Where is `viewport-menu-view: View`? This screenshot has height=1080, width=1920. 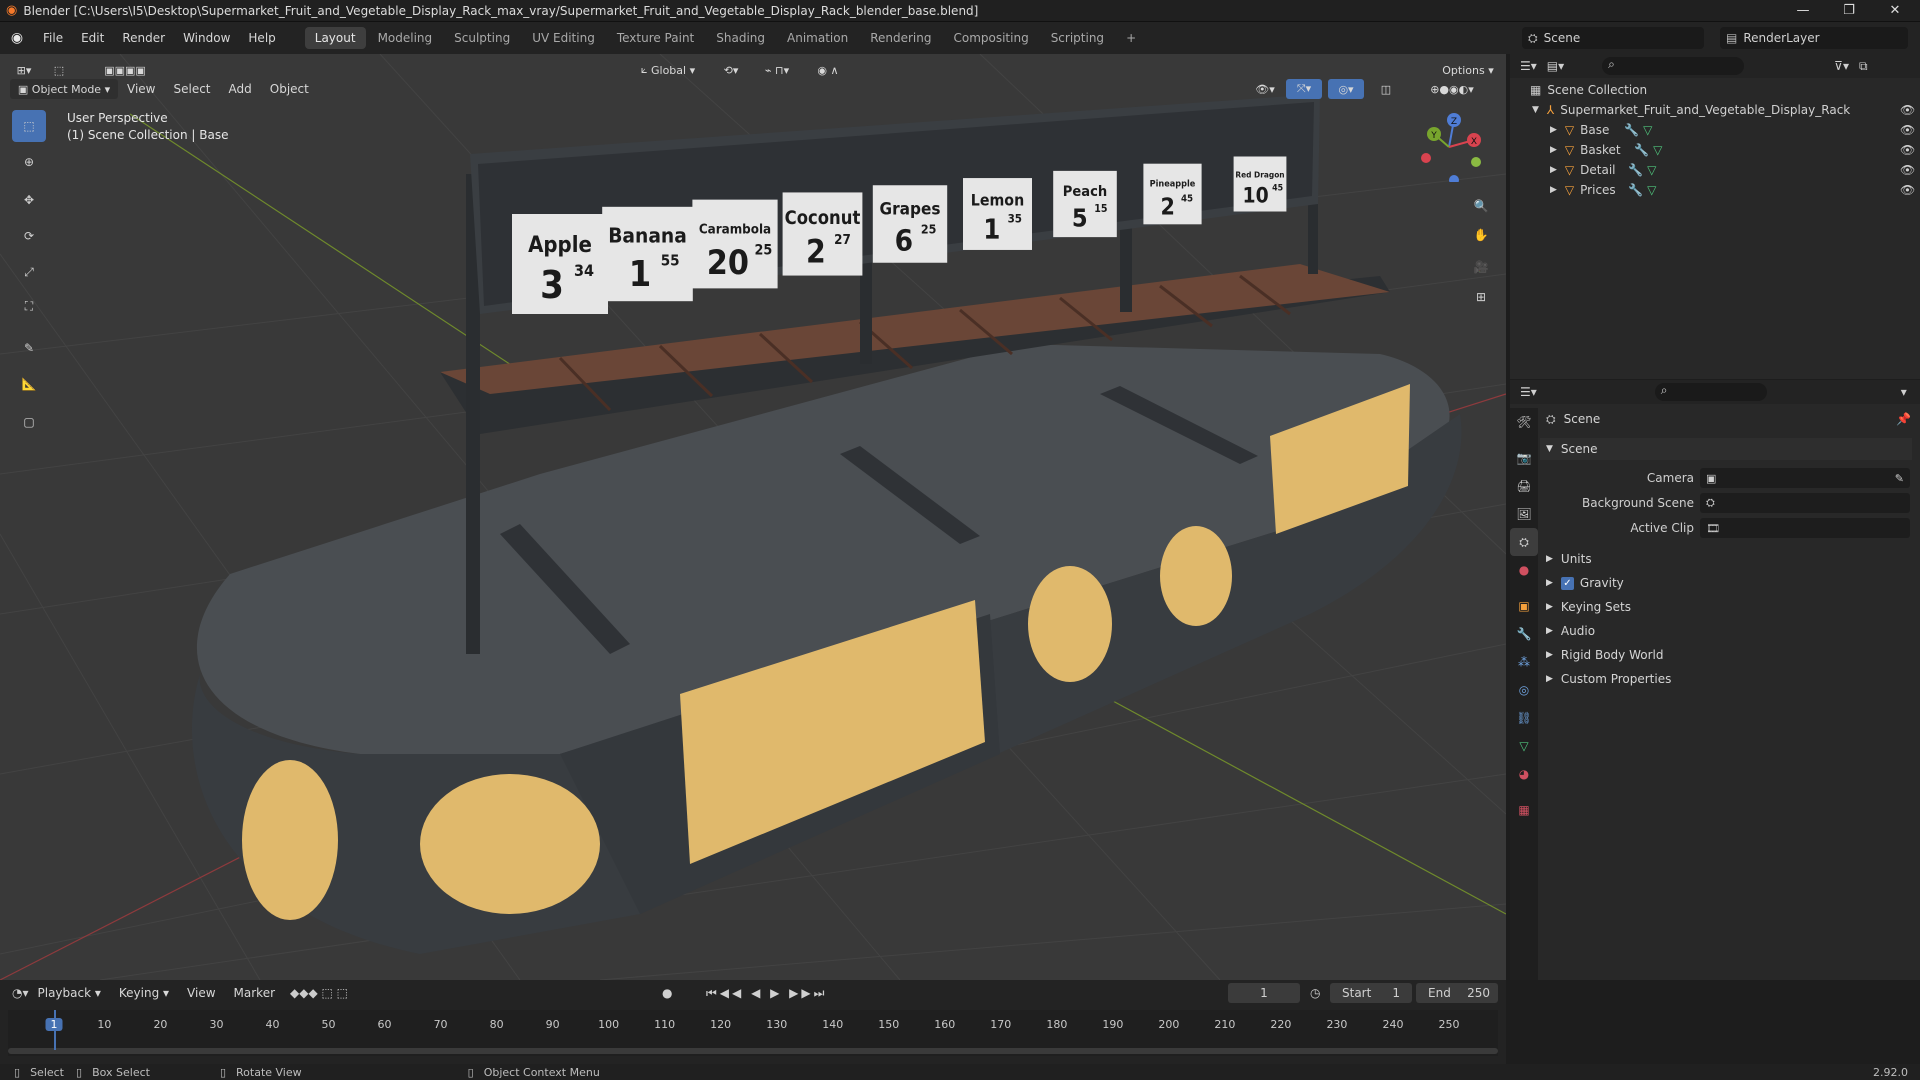
viewport-menu-view: View is located at coordinates (141, 89).